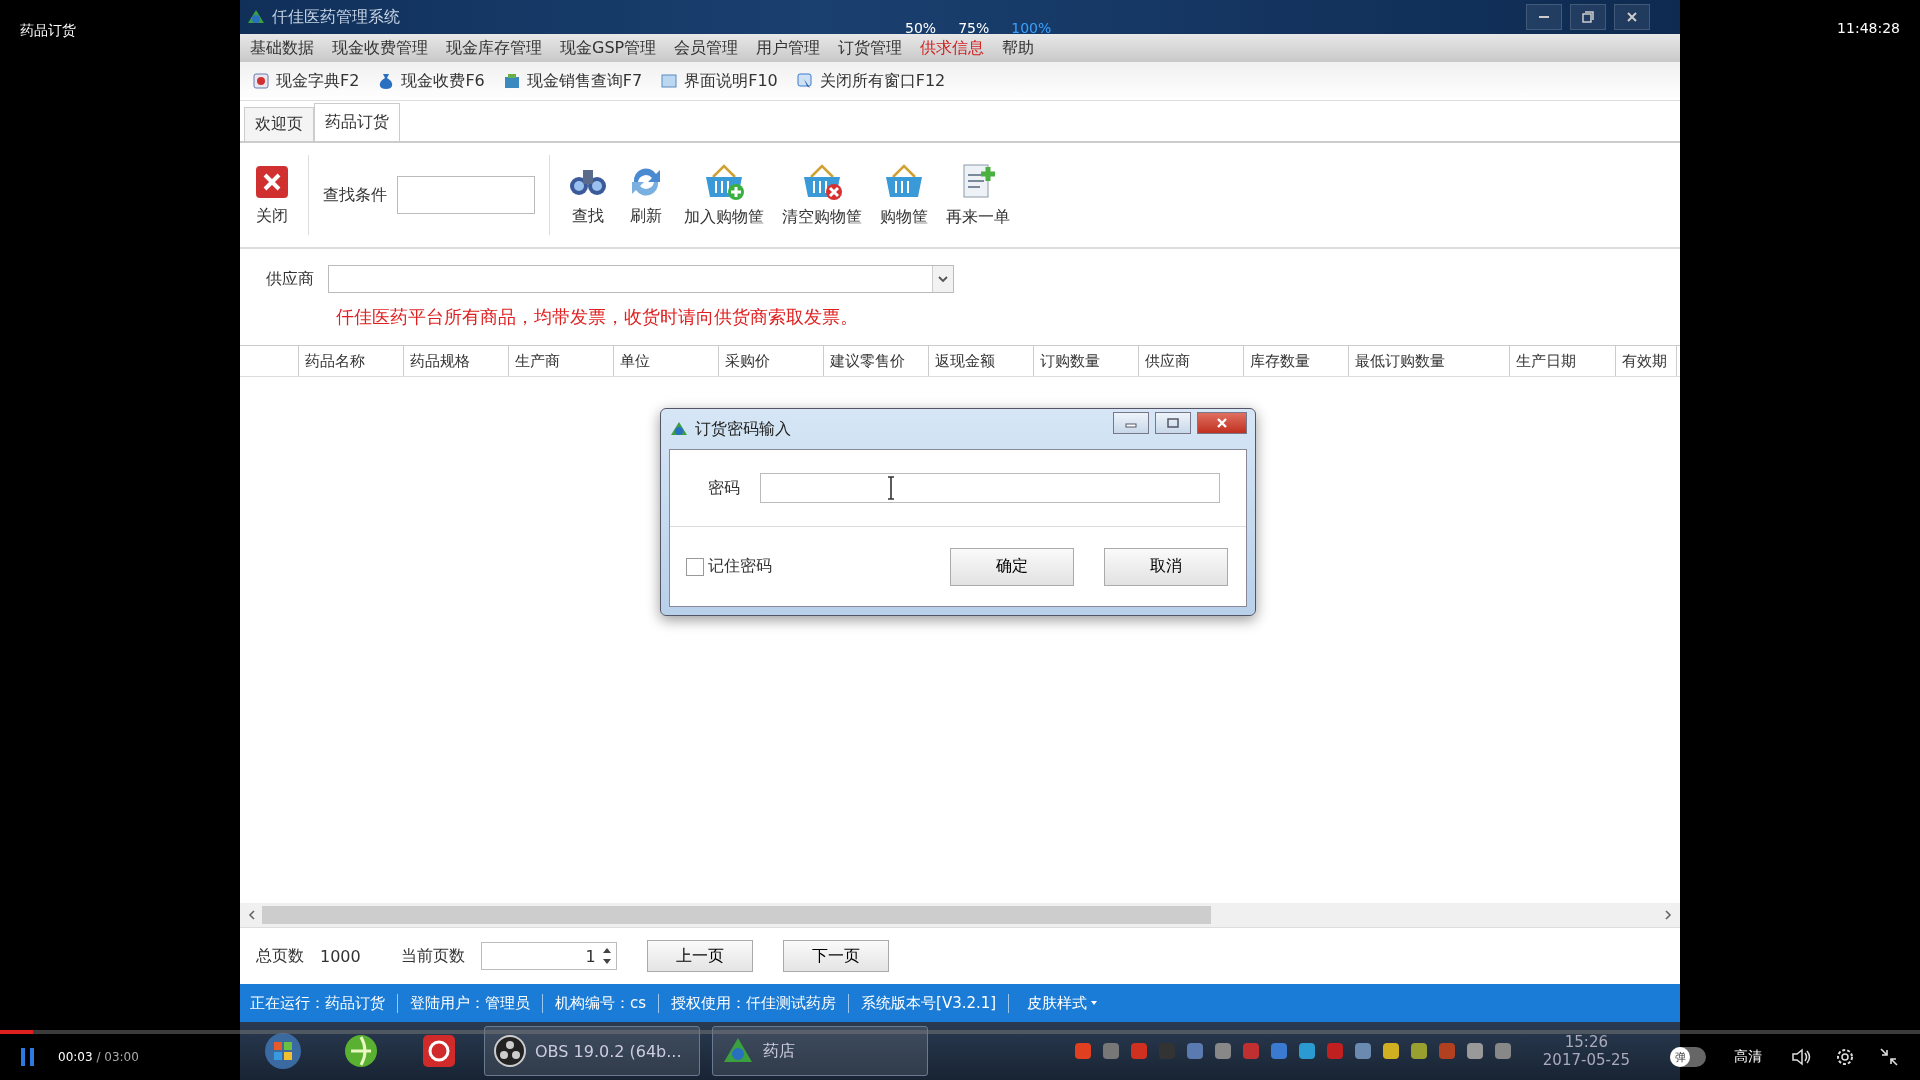  I want to click on register-icon, so click(511, 81).